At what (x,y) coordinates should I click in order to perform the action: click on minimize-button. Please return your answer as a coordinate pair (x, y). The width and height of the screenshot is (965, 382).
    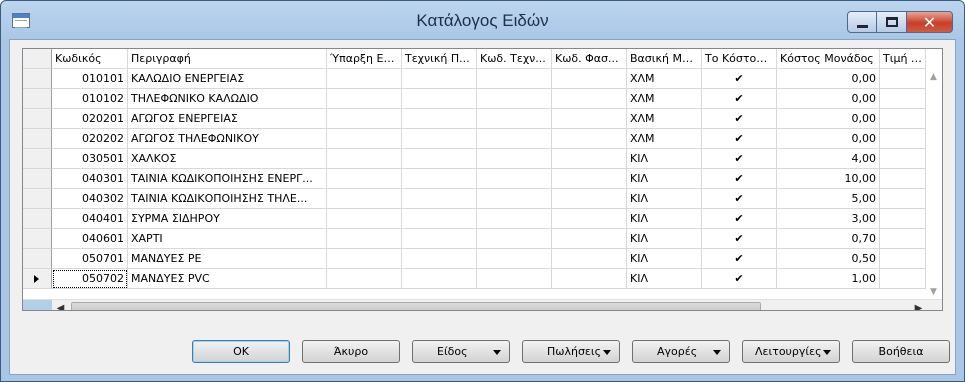
    Looking at the image, I should click on (862, 22).